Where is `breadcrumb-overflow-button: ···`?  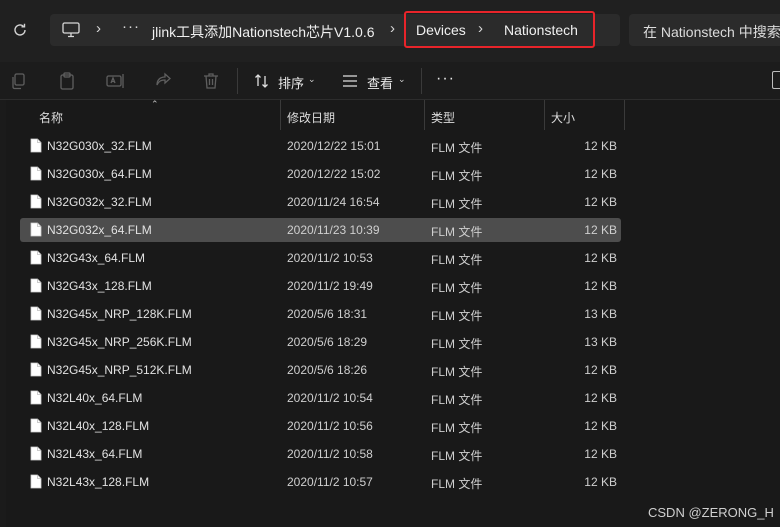
breadcrumb-overflow-button: ··· is located at coordinates (131, 26).